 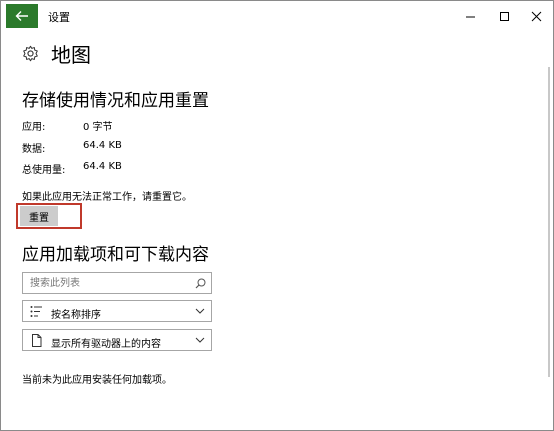 What do you see at coordinates (200, 283) in the screenshot?
I see `search-icon` at bounding box center [200, 283].